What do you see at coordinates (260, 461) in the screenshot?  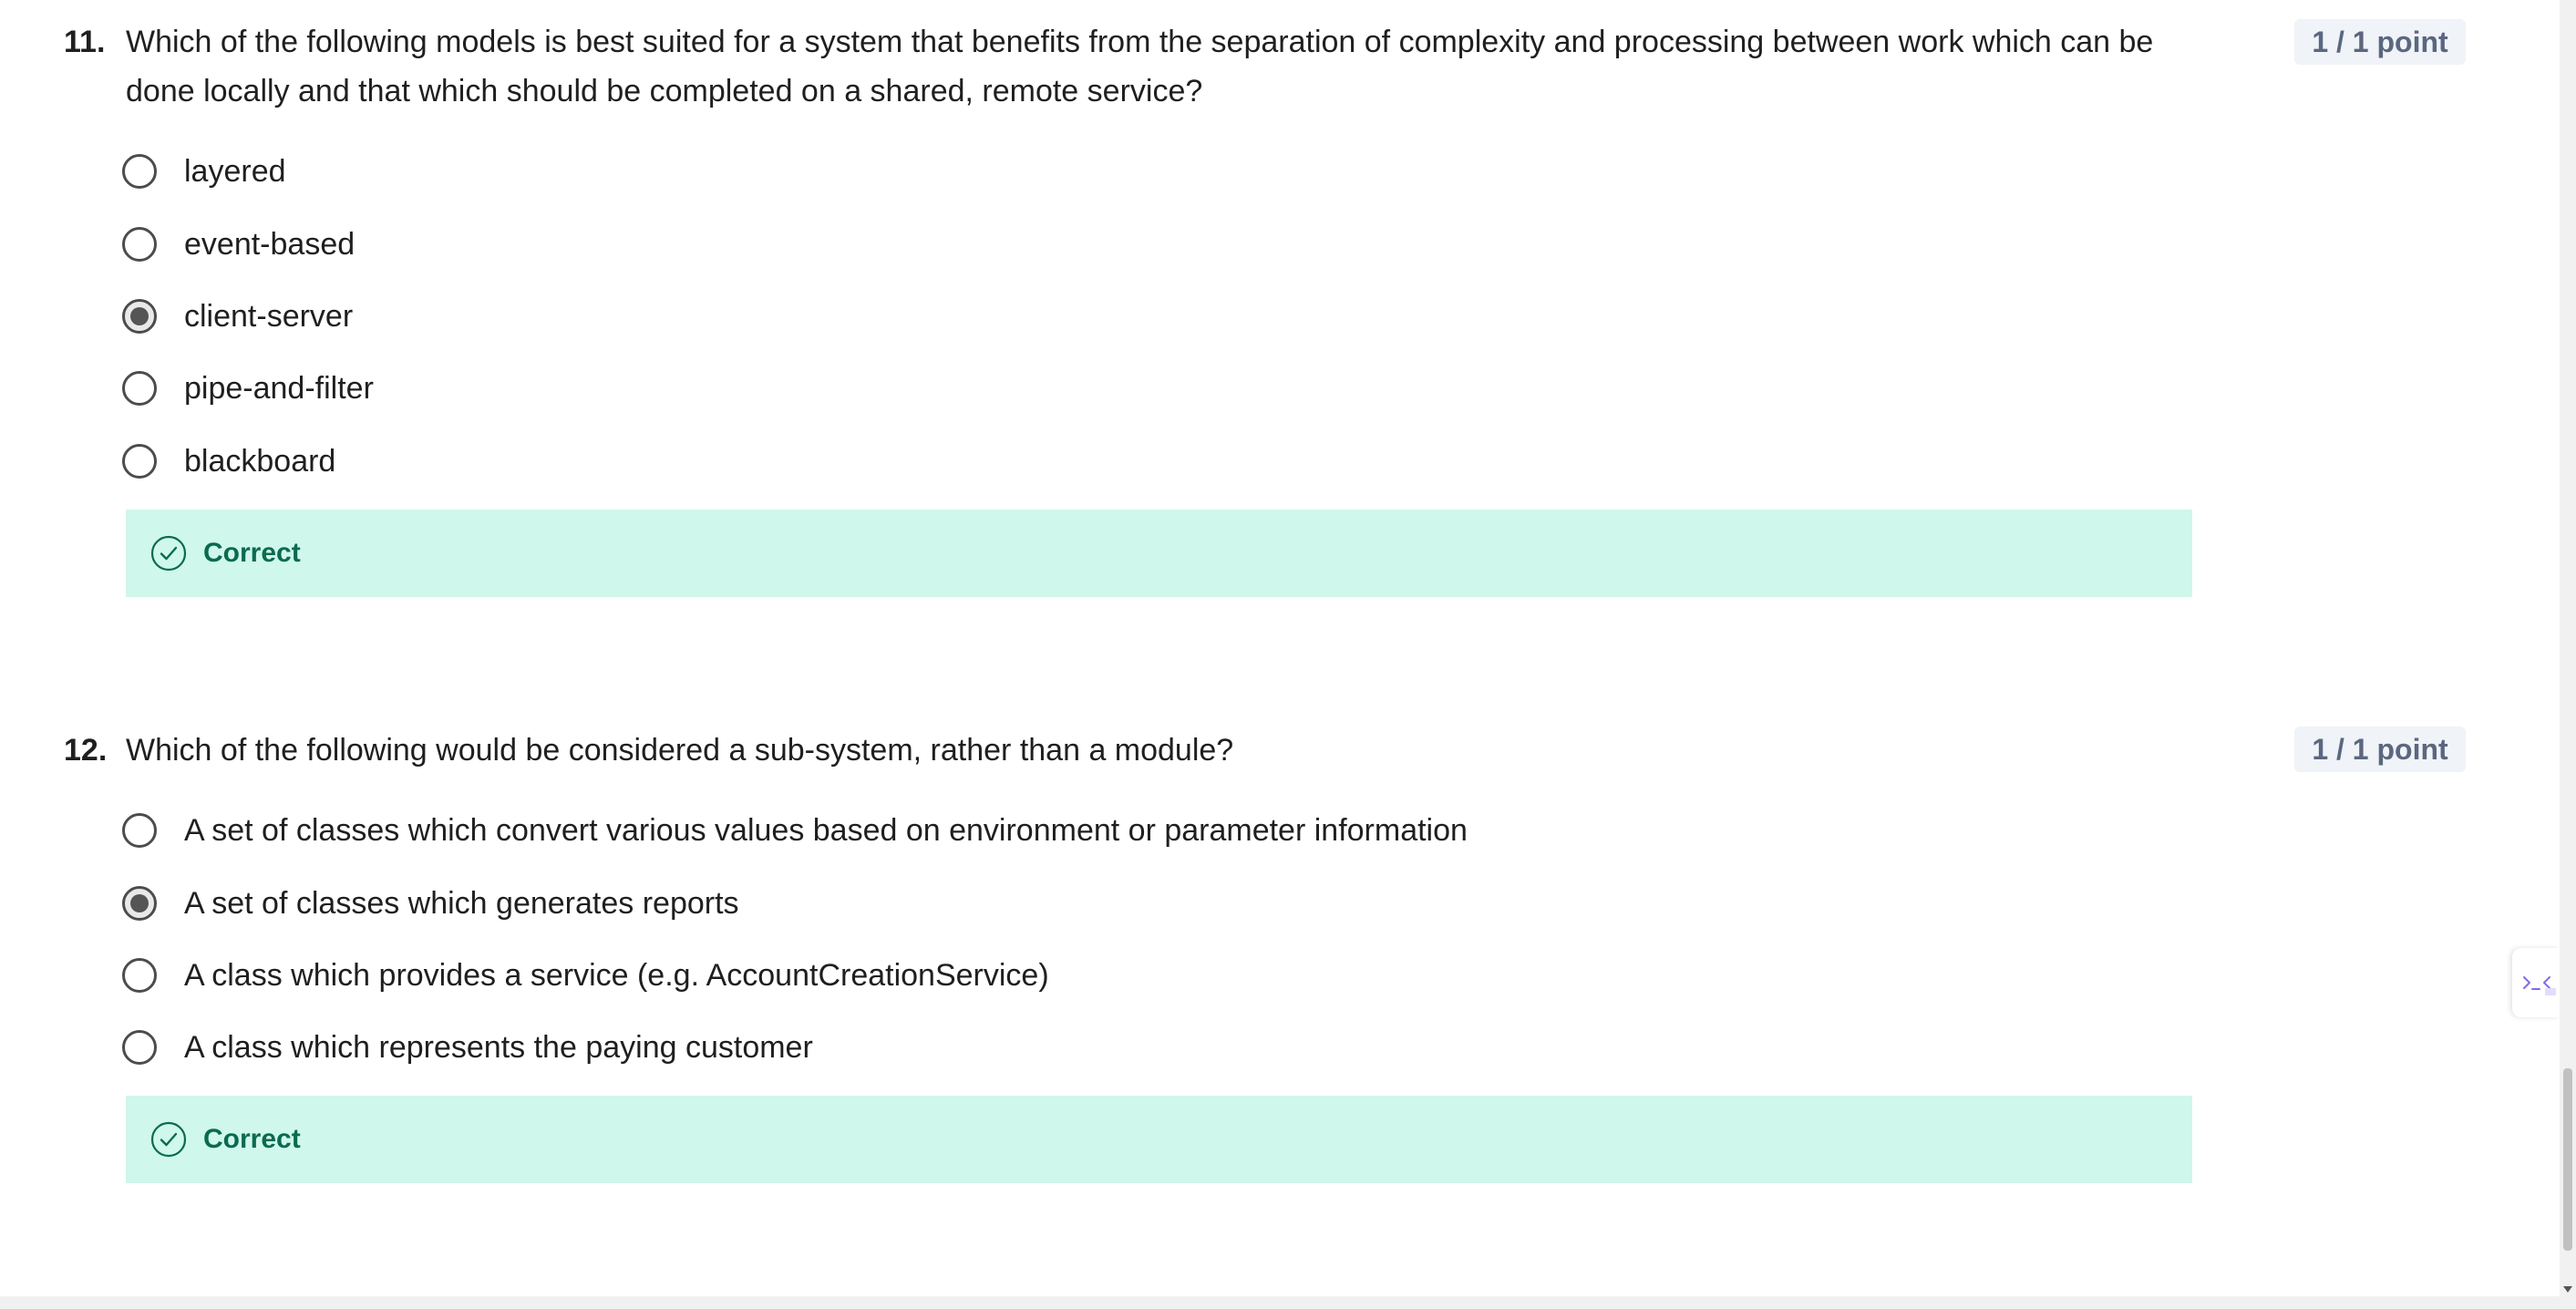 I see `option-label: blackboard` at bounding box center [260, 461].